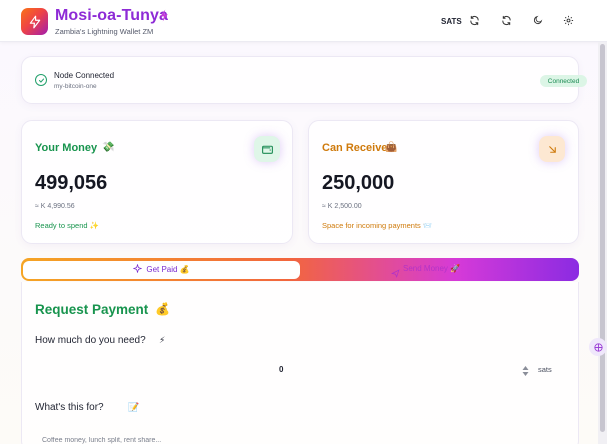  I want to click on brain-icon, so click(598, 347).